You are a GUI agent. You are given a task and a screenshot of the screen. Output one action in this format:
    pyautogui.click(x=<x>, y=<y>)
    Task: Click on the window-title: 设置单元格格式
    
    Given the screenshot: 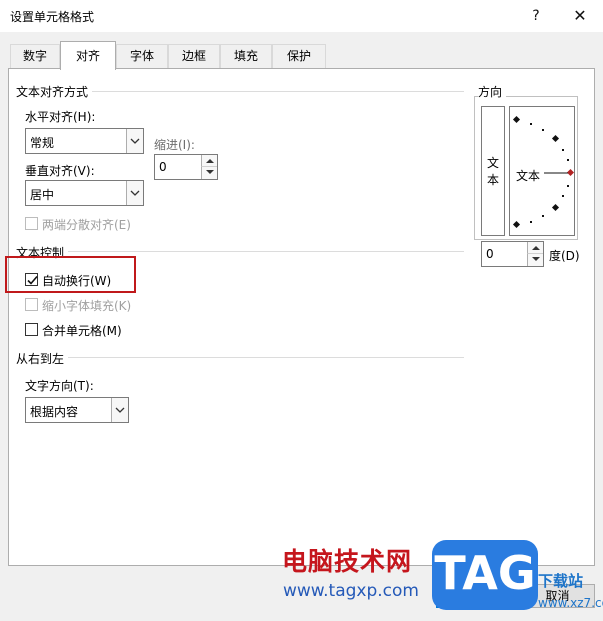 What is the action you would take?
    pyautogui.click(x=52, y=17)
    